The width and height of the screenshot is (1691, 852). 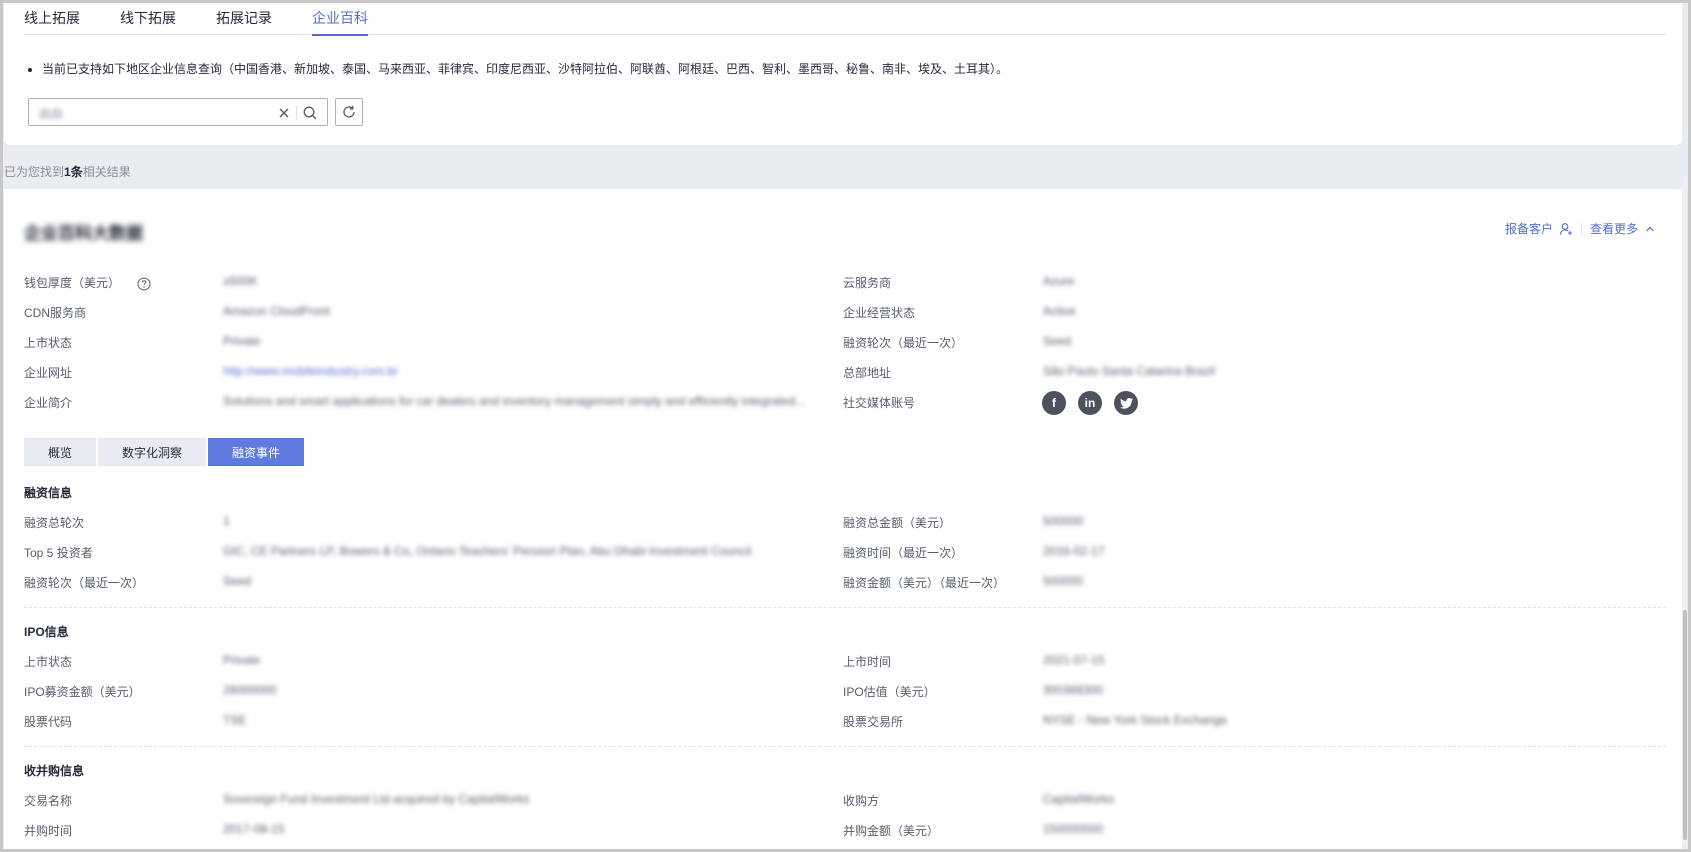 I want to click on merger-time-value: 2017-08-15, so click(x=254, y=829).